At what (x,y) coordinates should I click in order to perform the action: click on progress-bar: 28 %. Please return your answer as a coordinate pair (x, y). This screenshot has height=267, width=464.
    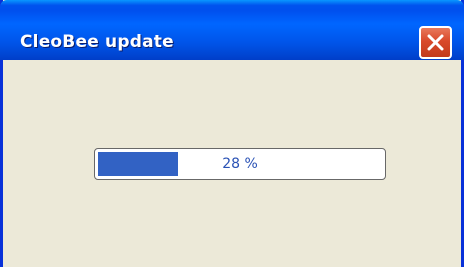
    Looking at the image, I should click on (240, 164).